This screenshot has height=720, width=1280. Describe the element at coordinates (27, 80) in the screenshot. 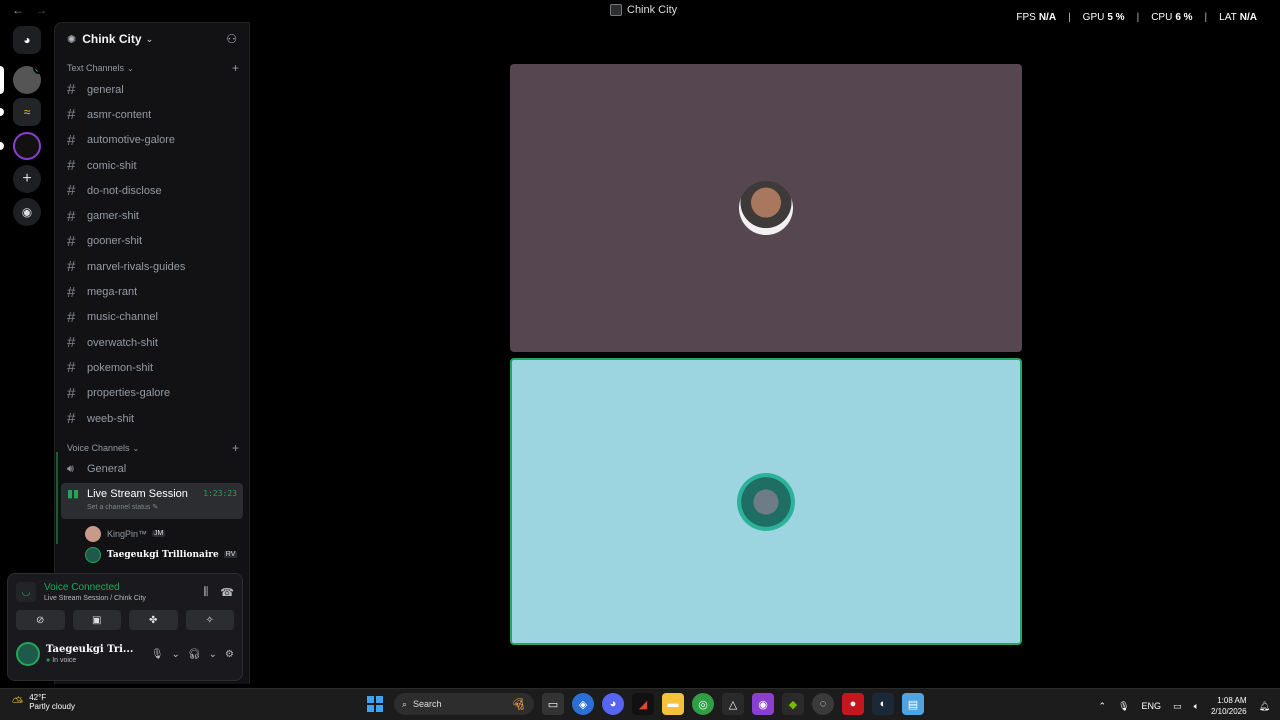

I see `server-avatar-icon: •` at that location.